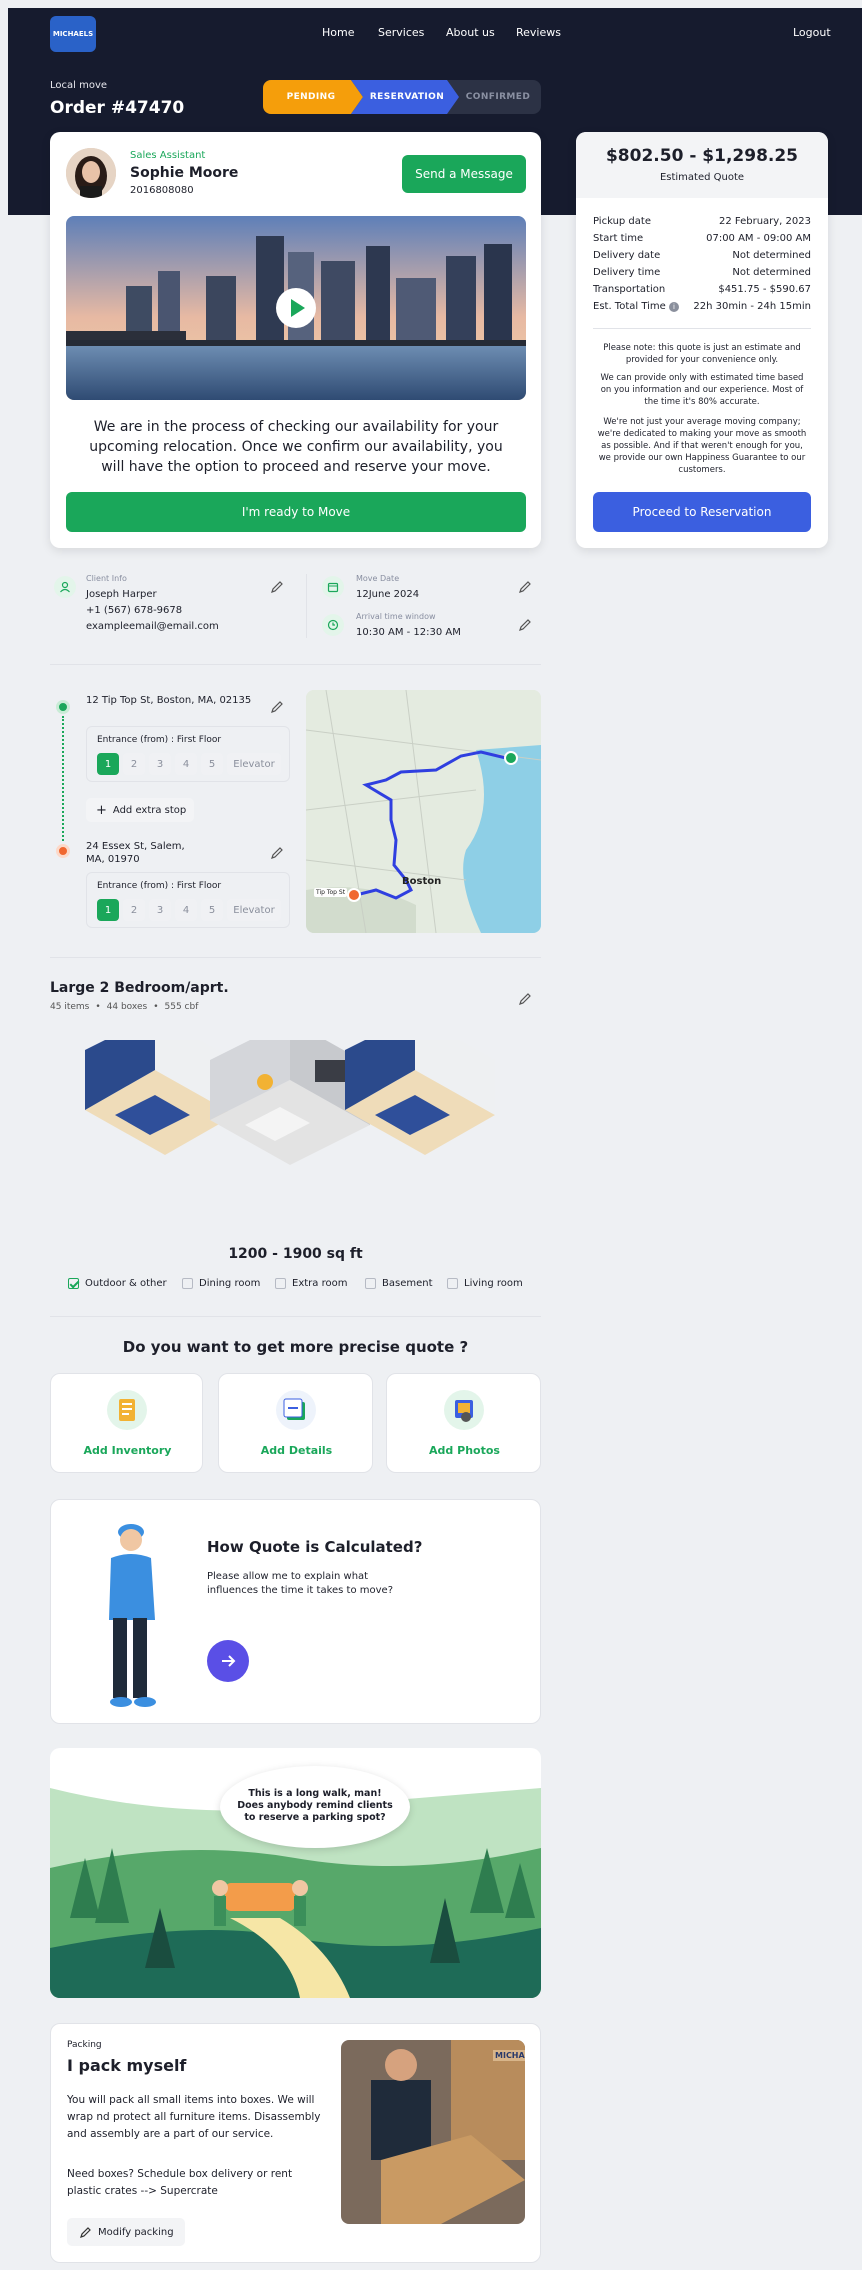 This screenshot has height=2270, width=862. What do you see at coordinates (136, 2232) in the screenshot?
I see `modify-packing-label: Modify packing` at bounding box center [136, 2232].